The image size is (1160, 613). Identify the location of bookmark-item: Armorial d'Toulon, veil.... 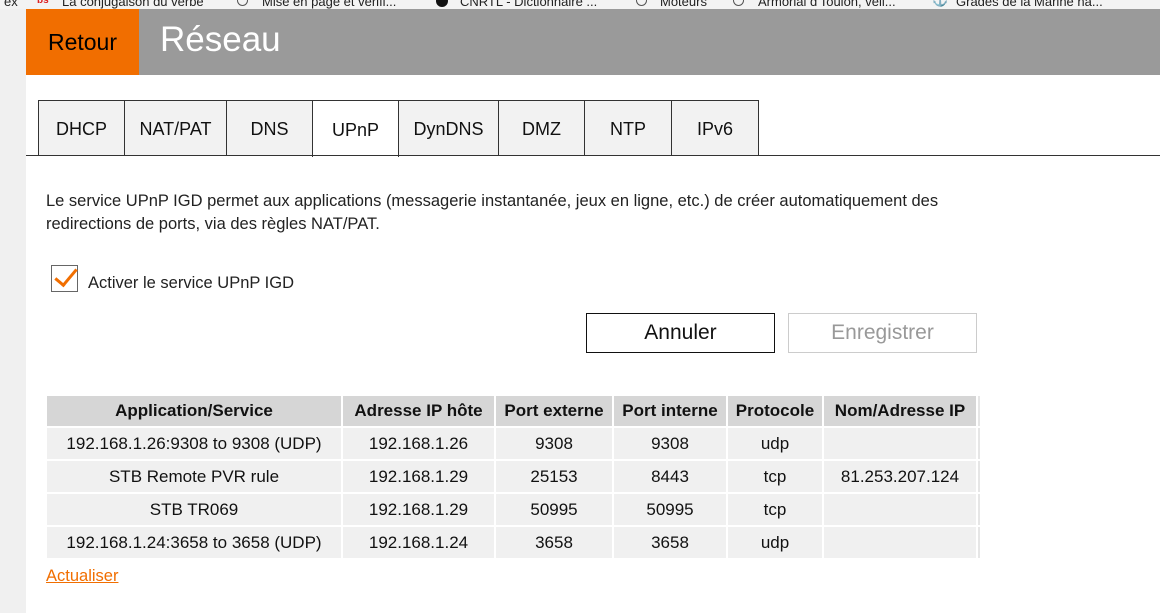
(827, 4).